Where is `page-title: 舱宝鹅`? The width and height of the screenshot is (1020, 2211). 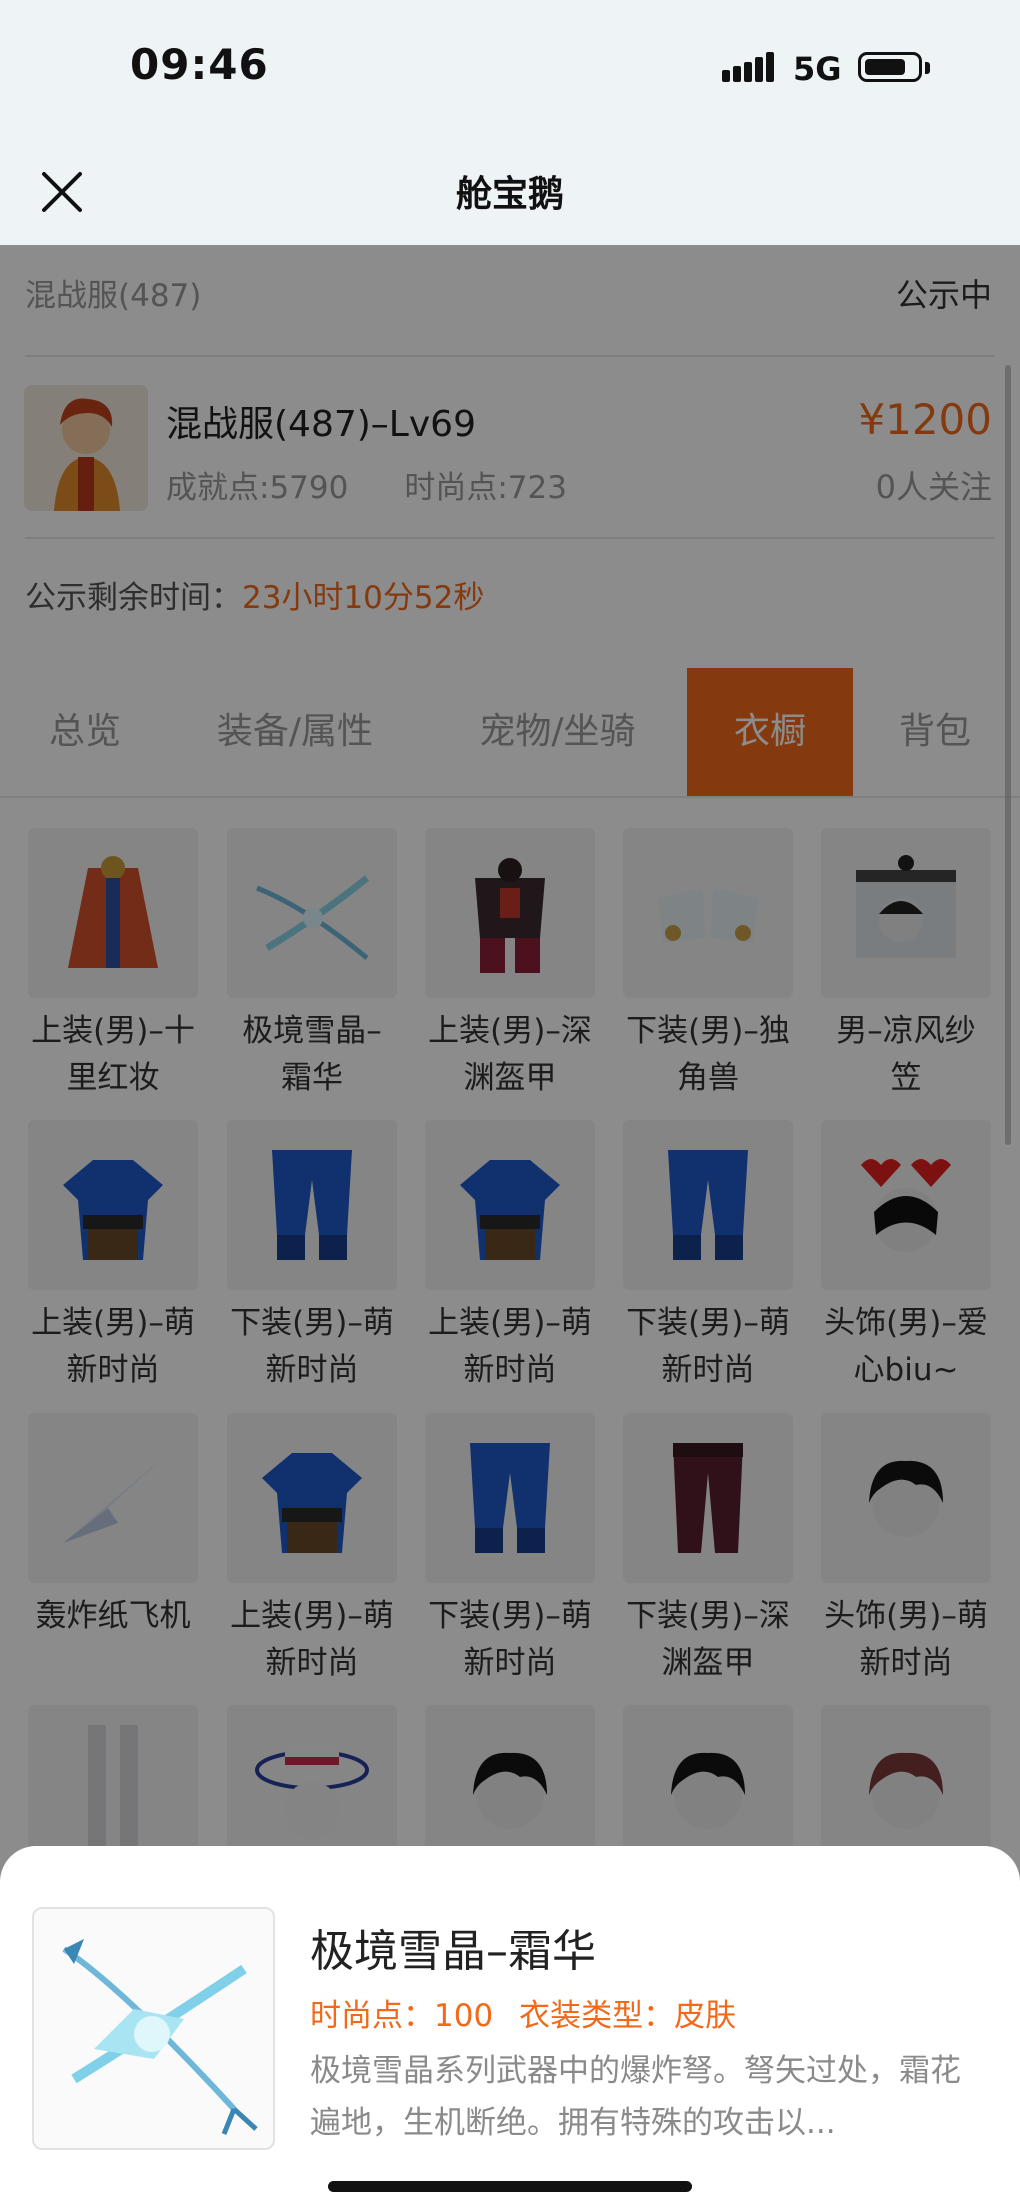
page-title: 舱宝鹅 is located at coordinates (509, 194).